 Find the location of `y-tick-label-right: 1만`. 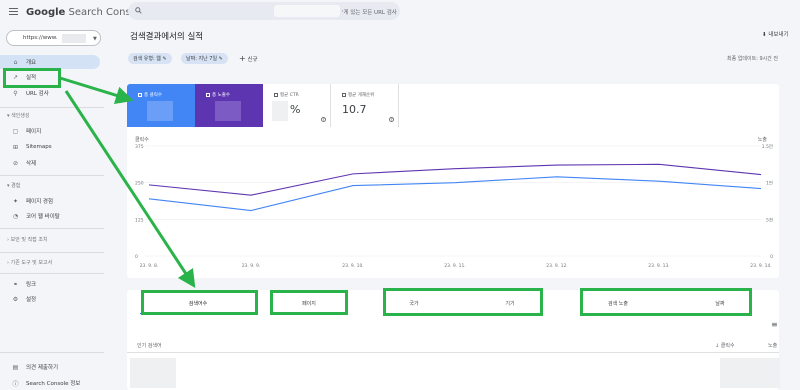

y-tick-label-right: 1만 is located at coordinates (769, 183).